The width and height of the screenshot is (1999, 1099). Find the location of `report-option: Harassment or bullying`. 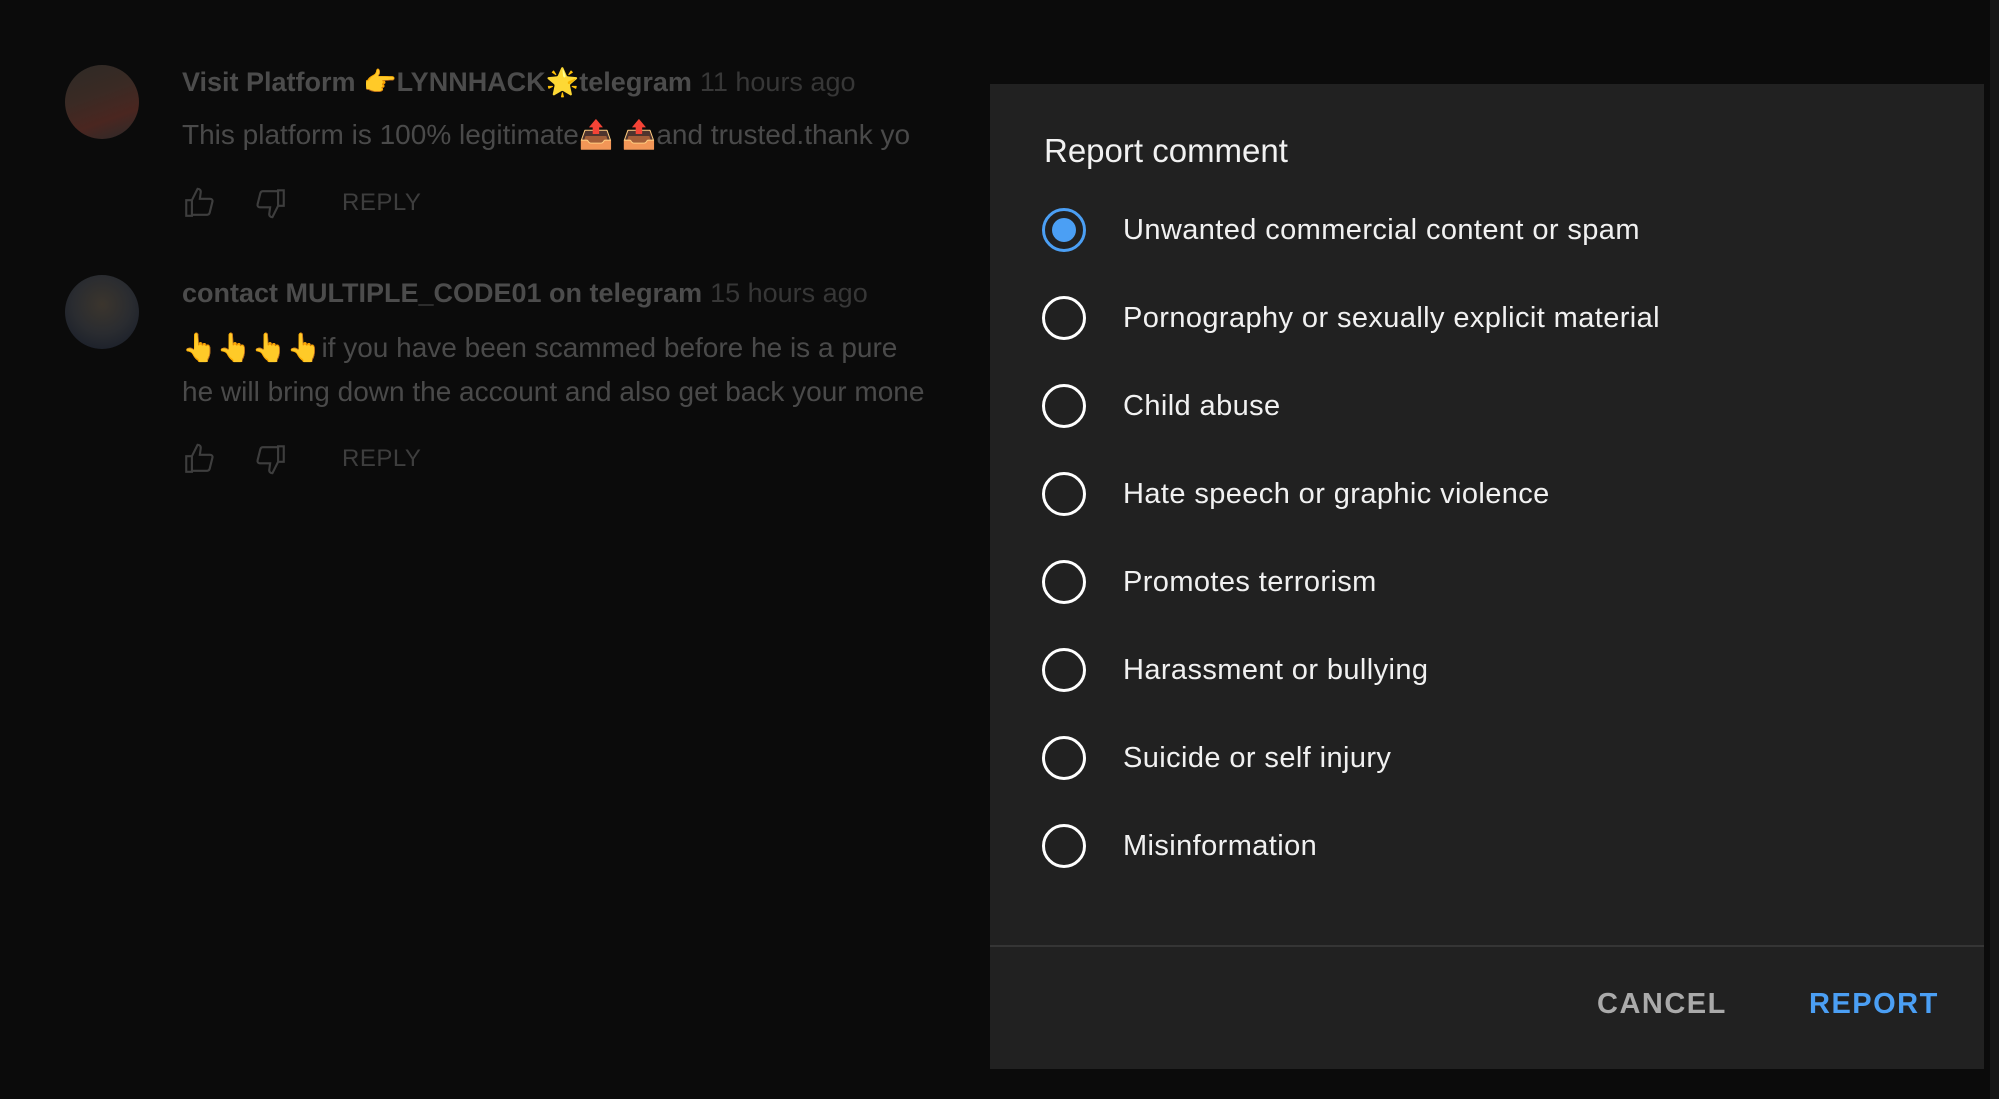

report-option: Harassment or bullying is located at coordinates (1235, 670).